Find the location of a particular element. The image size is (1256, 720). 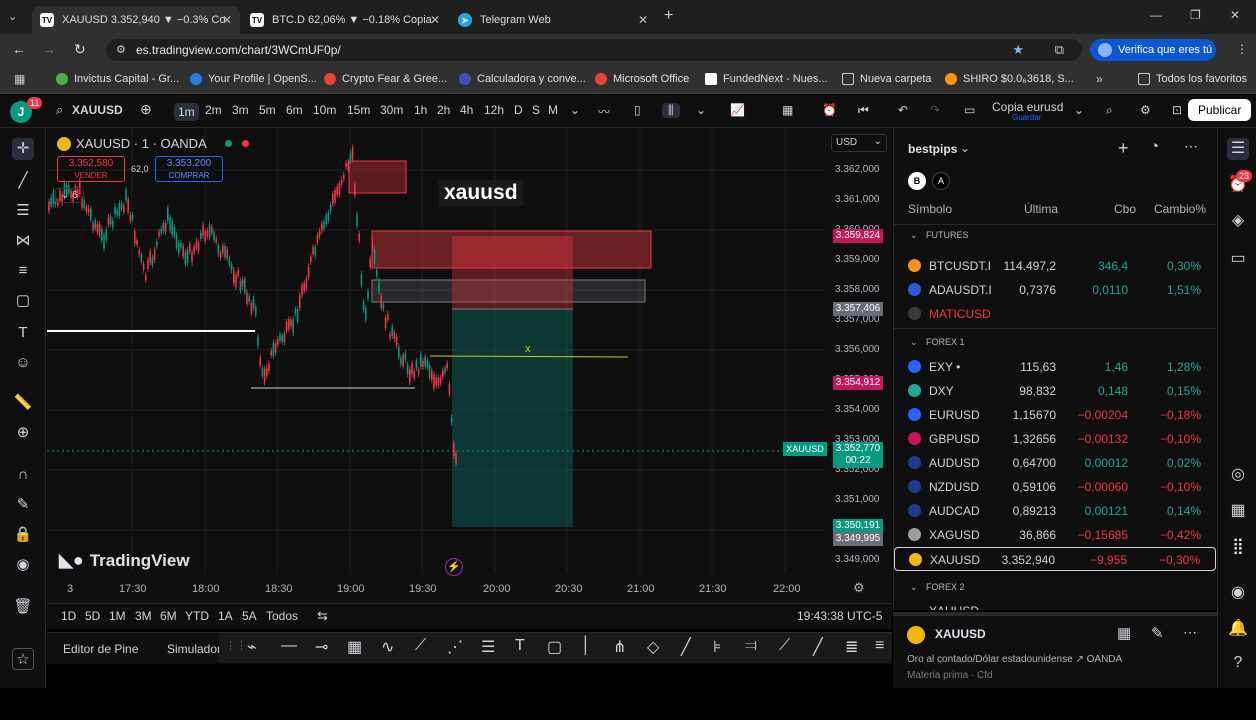

tf-15m: 15m is located at coordinates (358, 110).